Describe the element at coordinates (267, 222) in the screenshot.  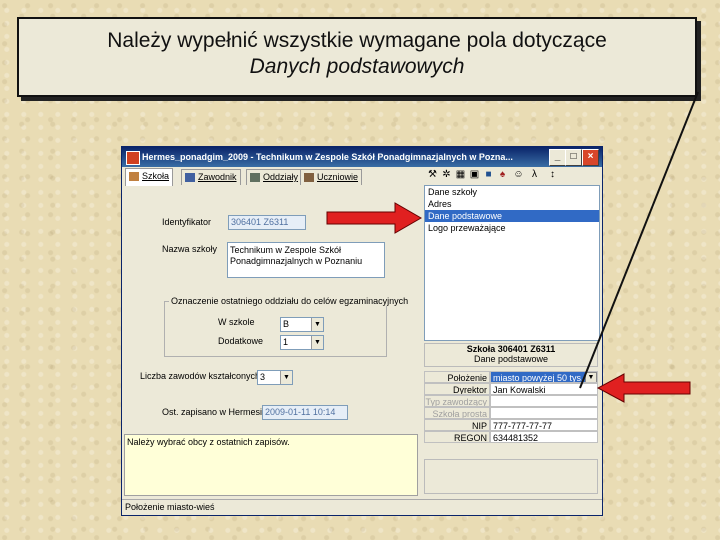
I see `identyfikator-field: 306401 Z6311` at that location.